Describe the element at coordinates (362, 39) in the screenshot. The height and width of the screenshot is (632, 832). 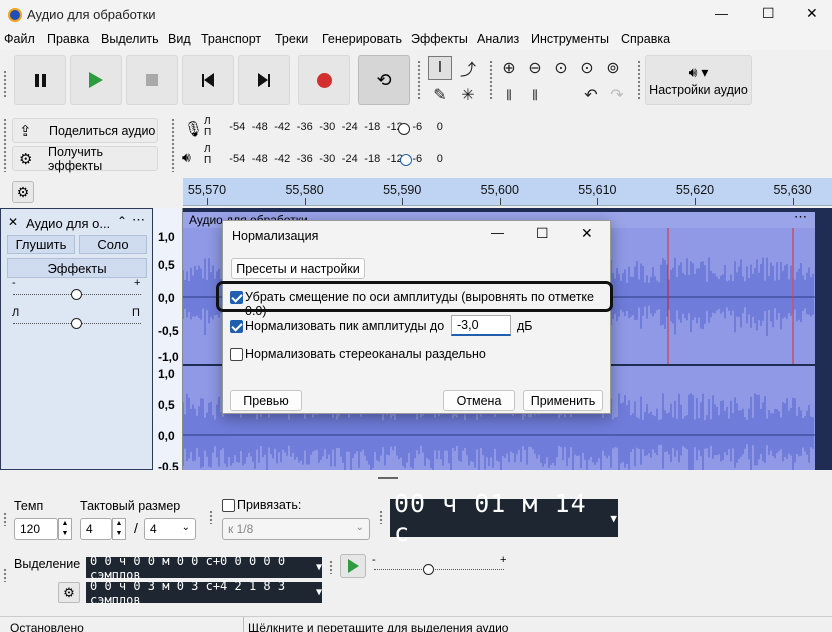
I see `menu-item: Генерировать` at that location.